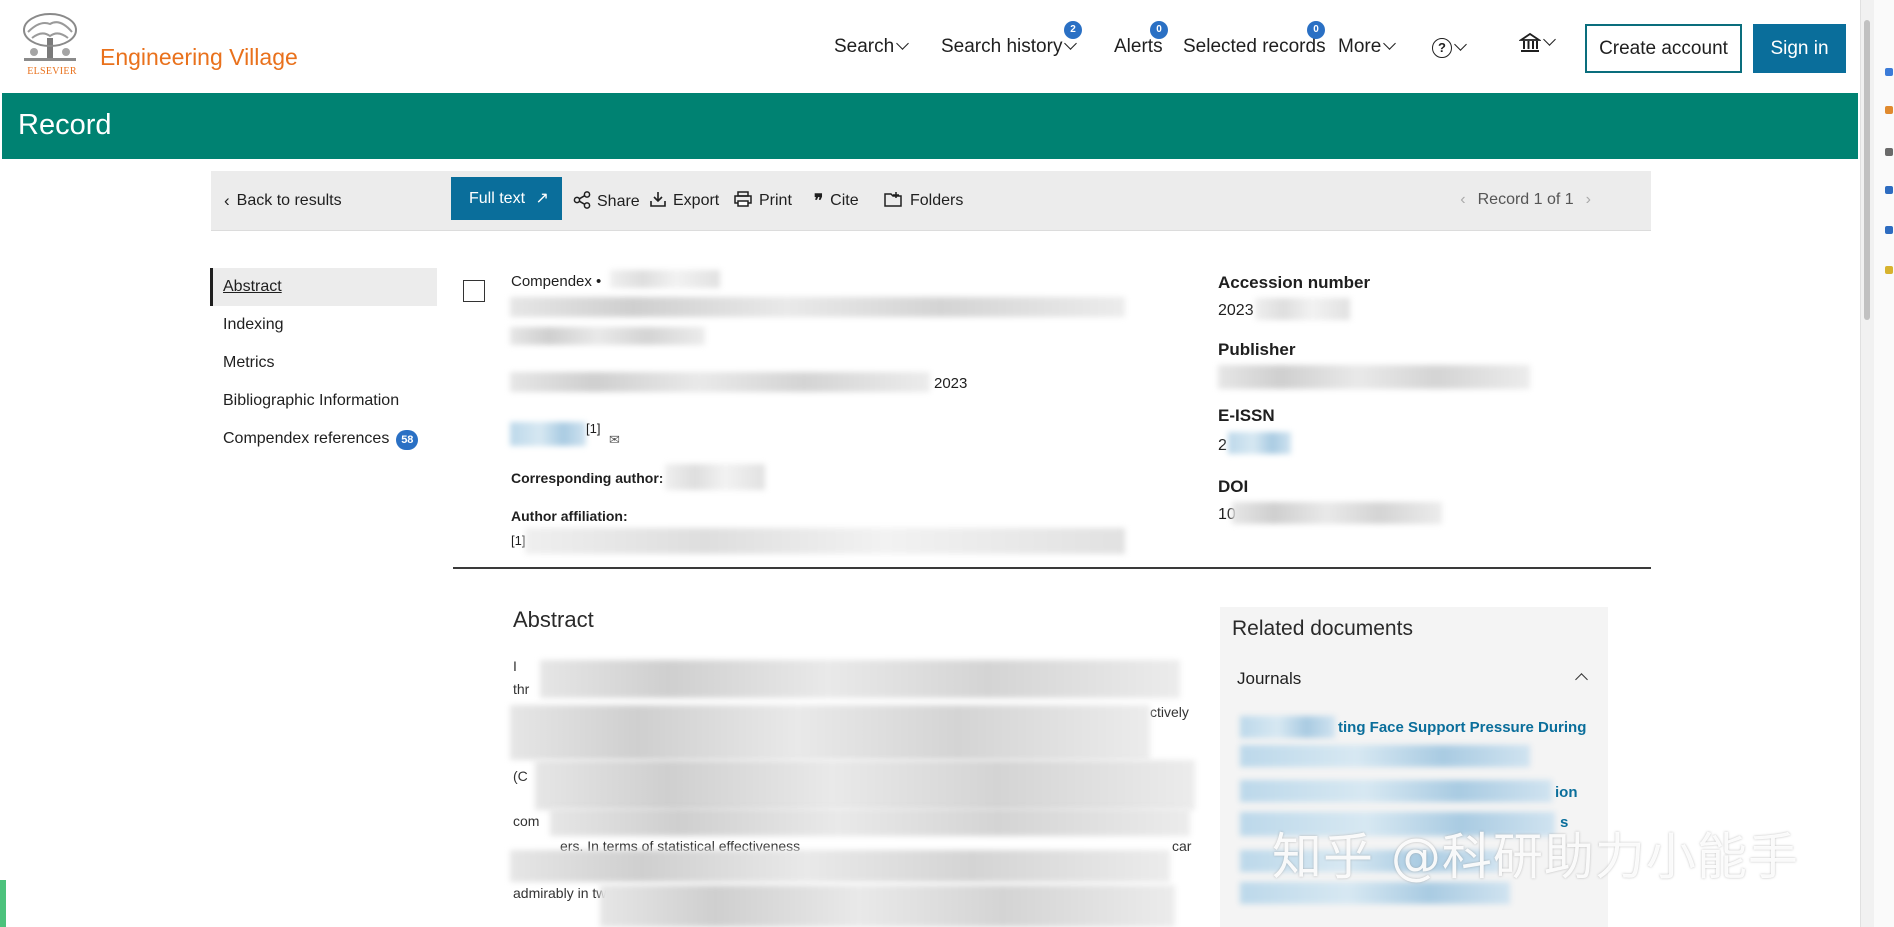 This screenshot has width=1894, height=927. Describe the element at coordinates (743, 199) in the screenshot. I see `print-icon` at that location.